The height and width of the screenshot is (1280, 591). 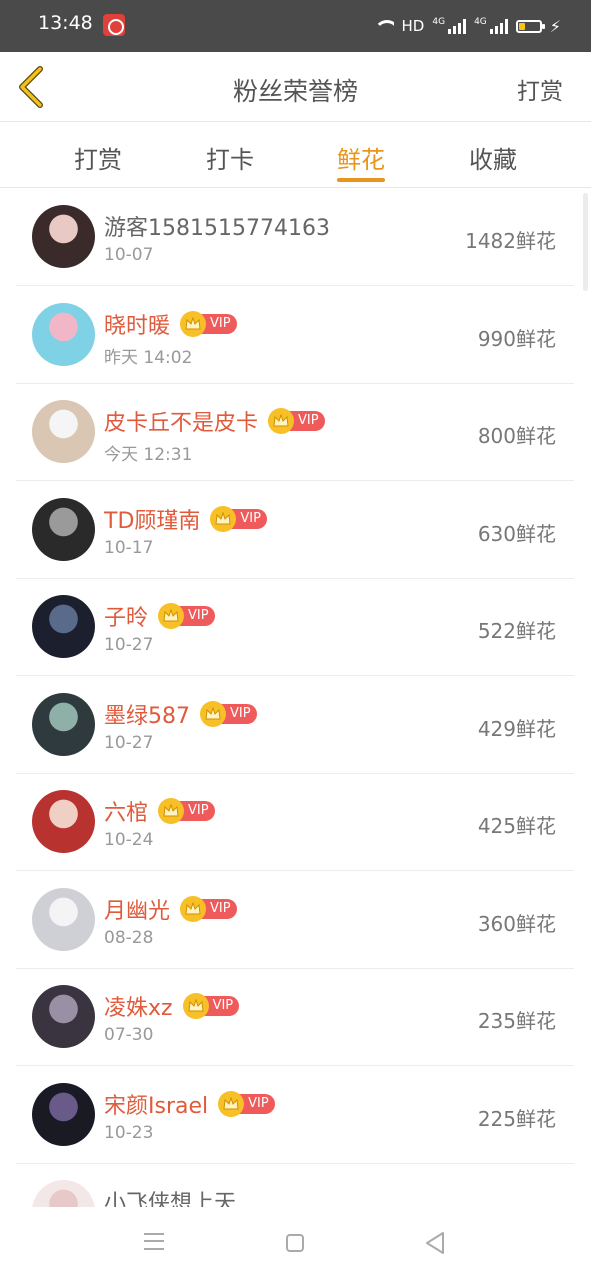 What do you see at coordinates (516, 631) in the screenshot?
I see `flower-count: 522鲜花` at bounding box center [516, 631].